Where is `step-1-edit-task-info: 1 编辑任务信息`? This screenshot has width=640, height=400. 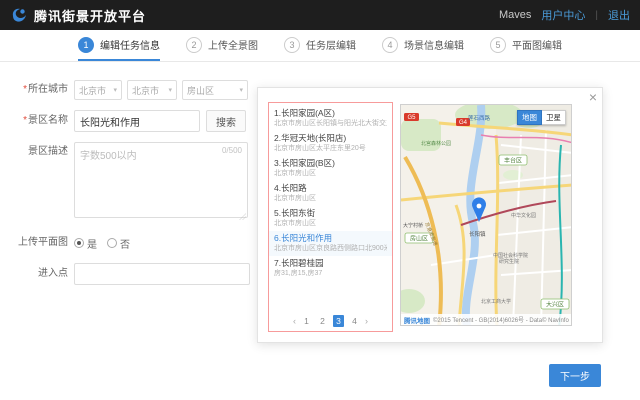
step-1-edit-task-info: 1 编辑任务信息 is located at coordinates (119, 45).